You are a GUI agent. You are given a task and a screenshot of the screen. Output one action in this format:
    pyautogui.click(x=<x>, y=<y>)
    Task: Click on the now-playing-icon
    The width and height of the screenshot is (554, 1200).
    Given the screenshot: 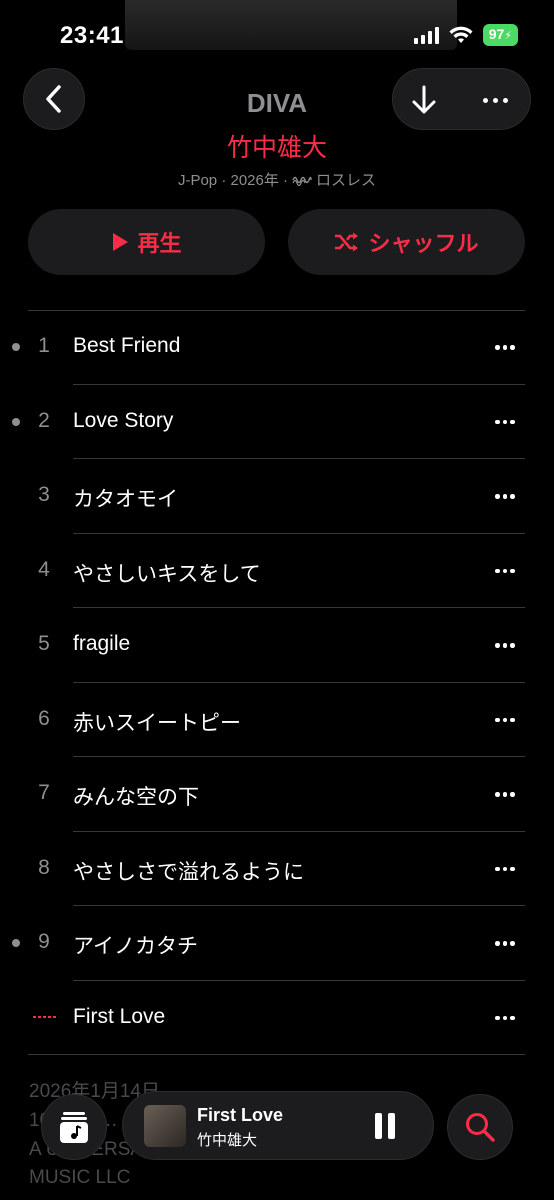 What is the action you would take?
    pyautogui.click(x=45, y=1017)
    